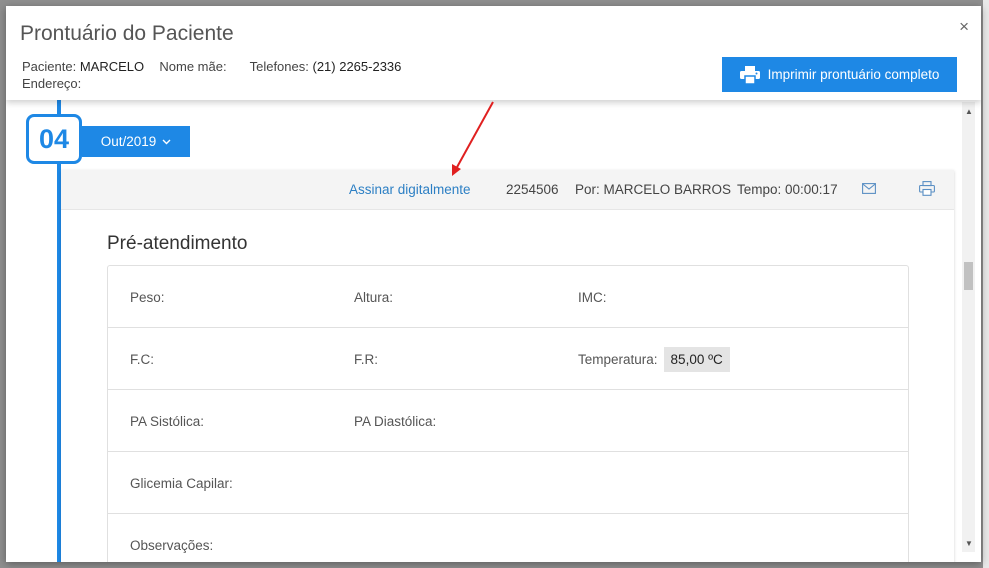 This screenshot has height=568, width=989. What do you see at coordinates (54, 139) in the screenshot?
I see `timeline-step-badge: 04` at bounding box center [54, 139].